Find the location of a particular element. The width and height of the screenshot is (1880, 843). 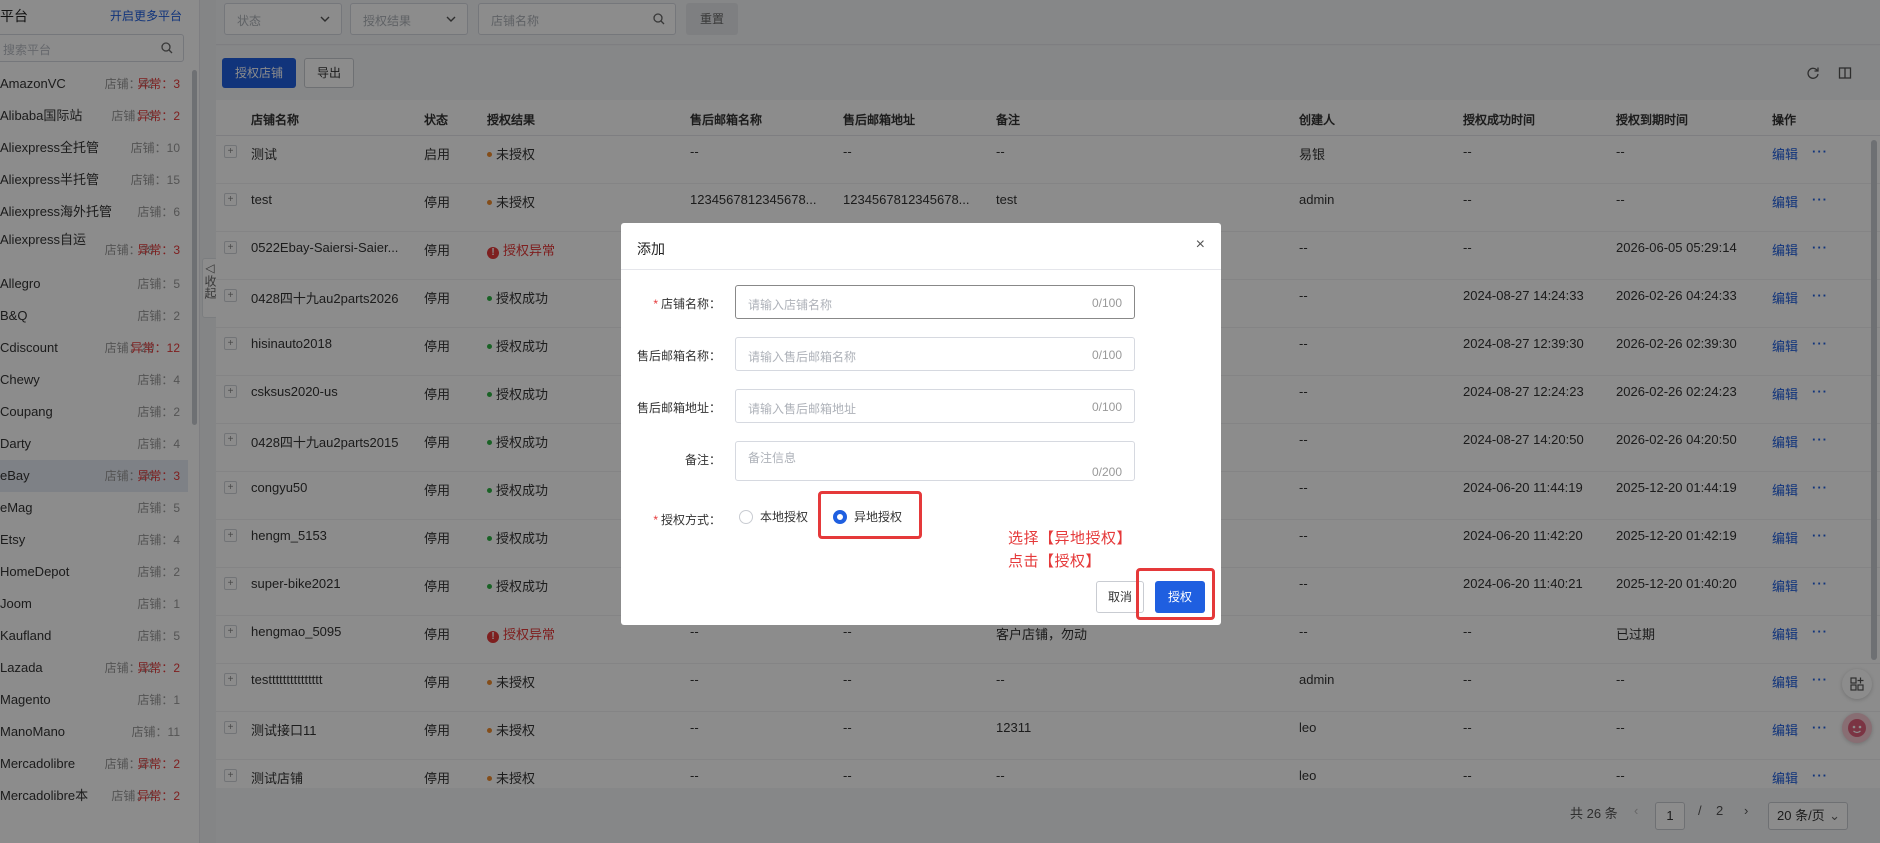

remark-row: 备注： 备注信息 0/200 is located at coordinates (921, 461).